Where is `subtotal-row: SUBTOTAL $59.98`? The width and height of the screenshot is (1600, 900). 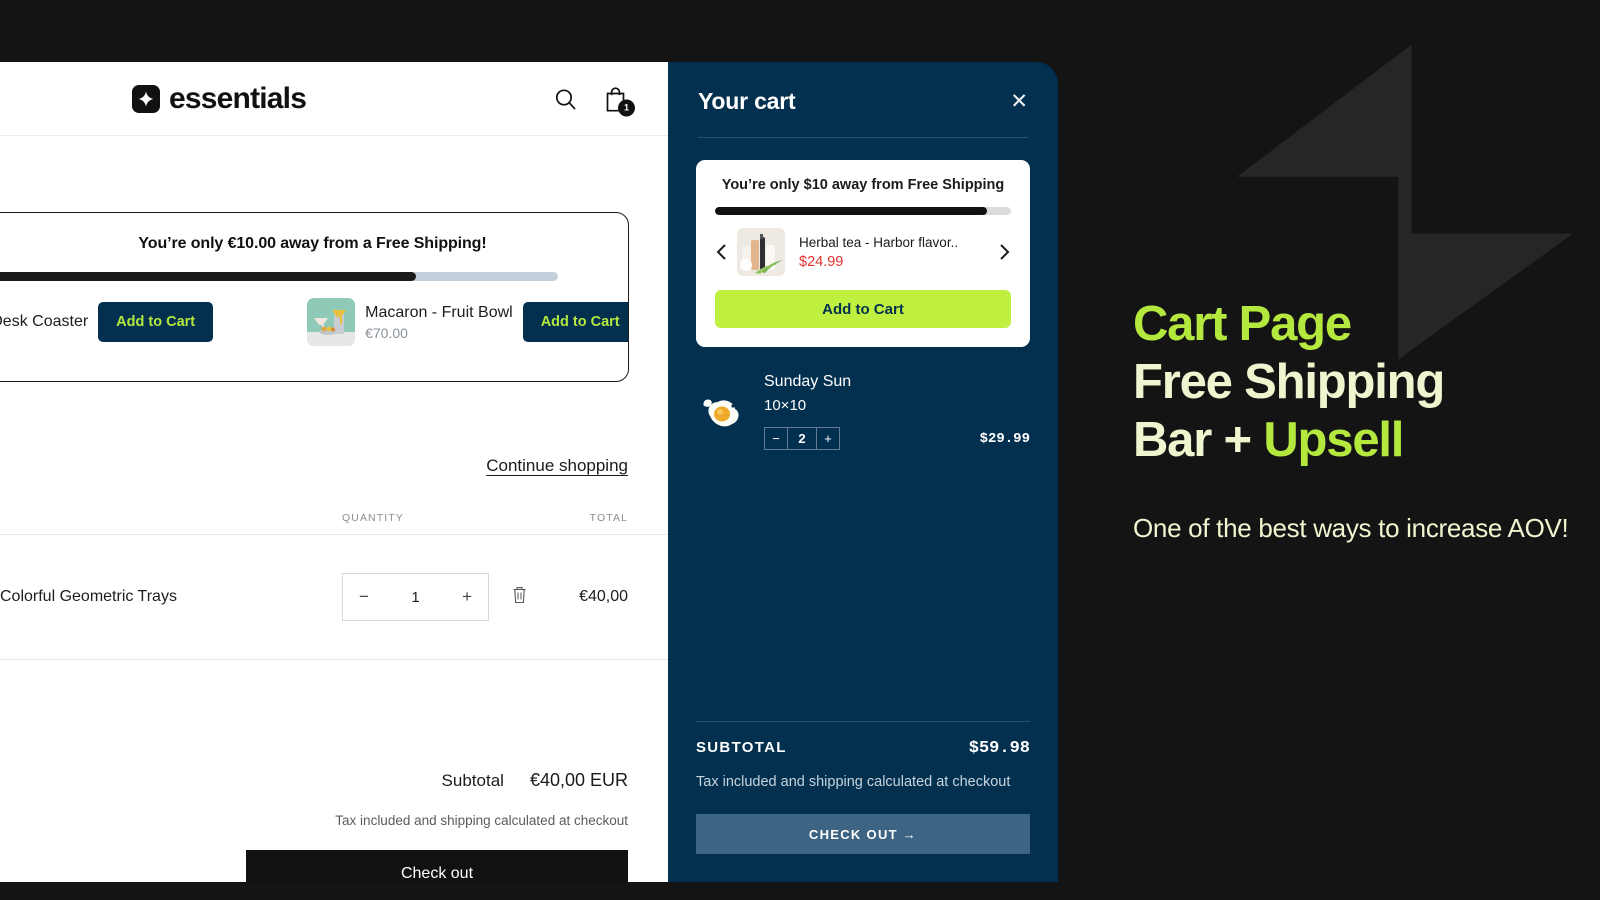
subtotal-row: SUBTOTAL $59.98 is located at coordinates (863, 748).